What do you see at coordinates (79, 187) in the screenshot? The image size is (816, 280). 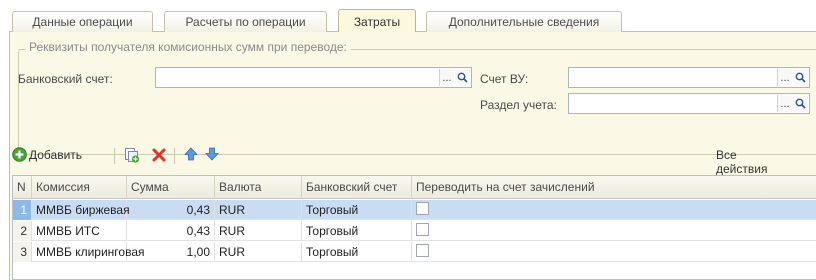 I see `column-header-commission: Комиссия` at bounding box center [79, 187].